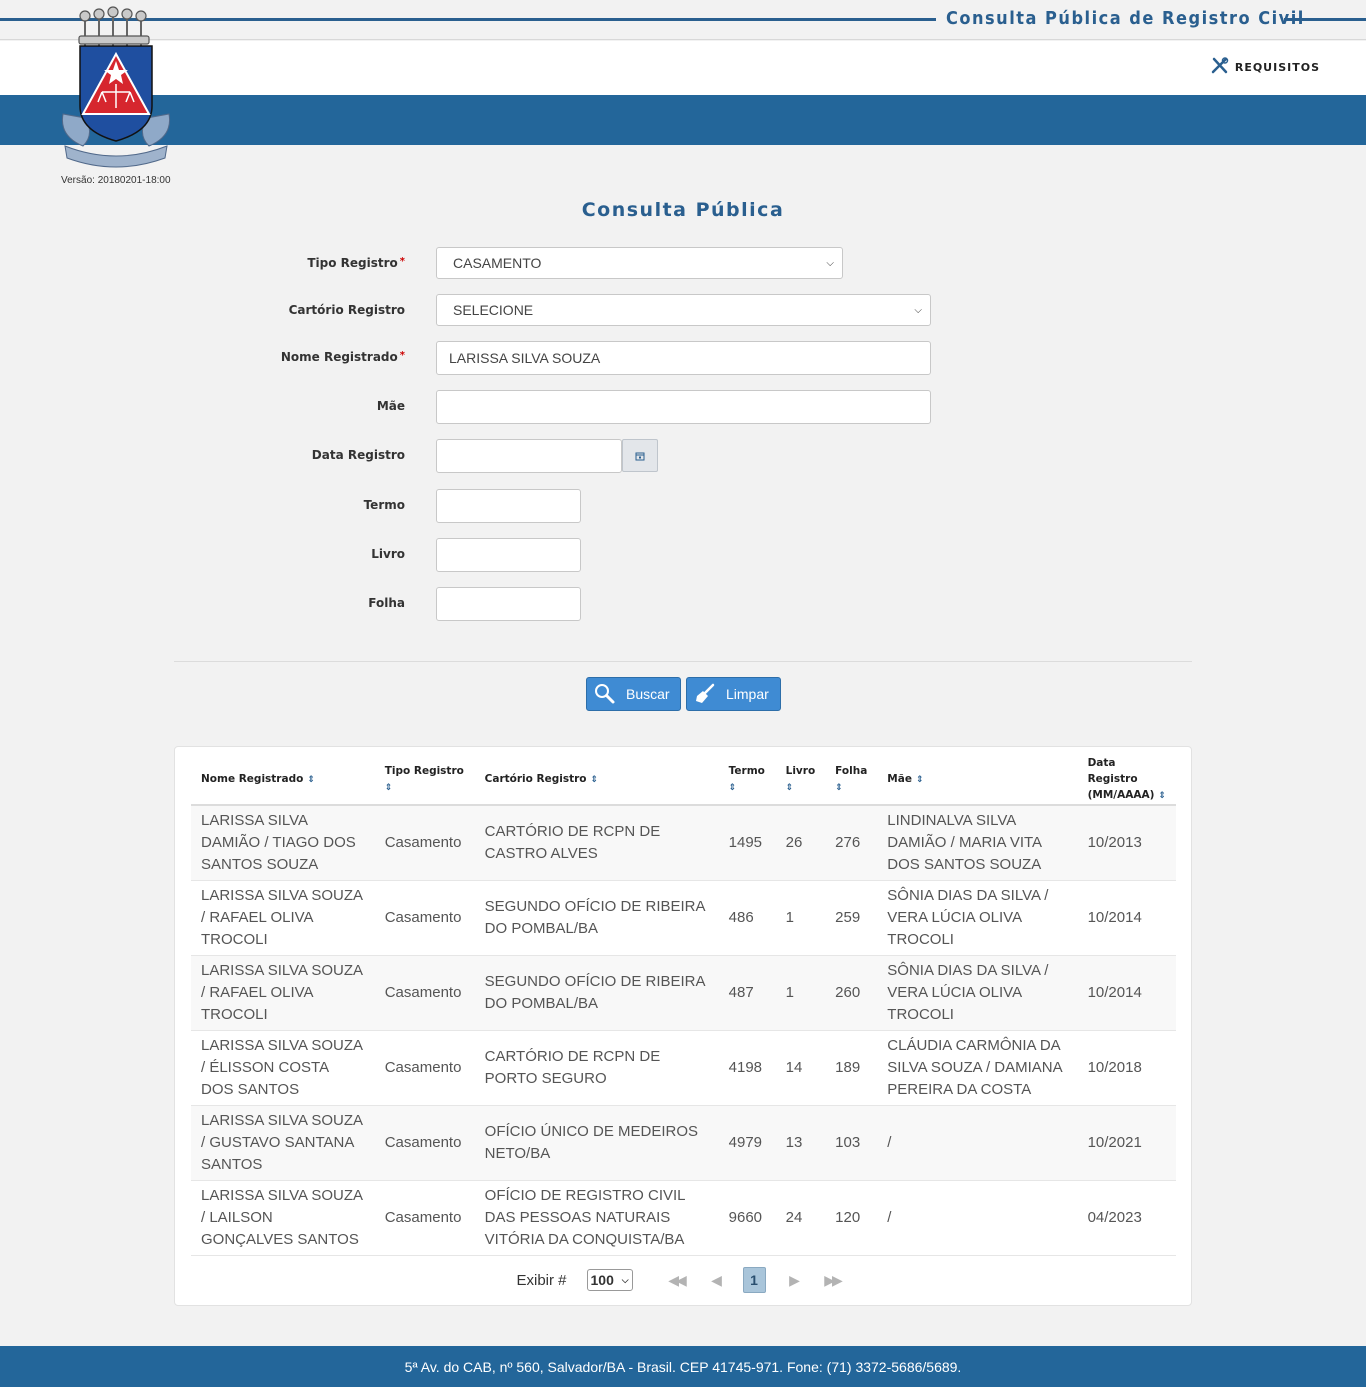  I want to click on search-icon, so click(605, 694).